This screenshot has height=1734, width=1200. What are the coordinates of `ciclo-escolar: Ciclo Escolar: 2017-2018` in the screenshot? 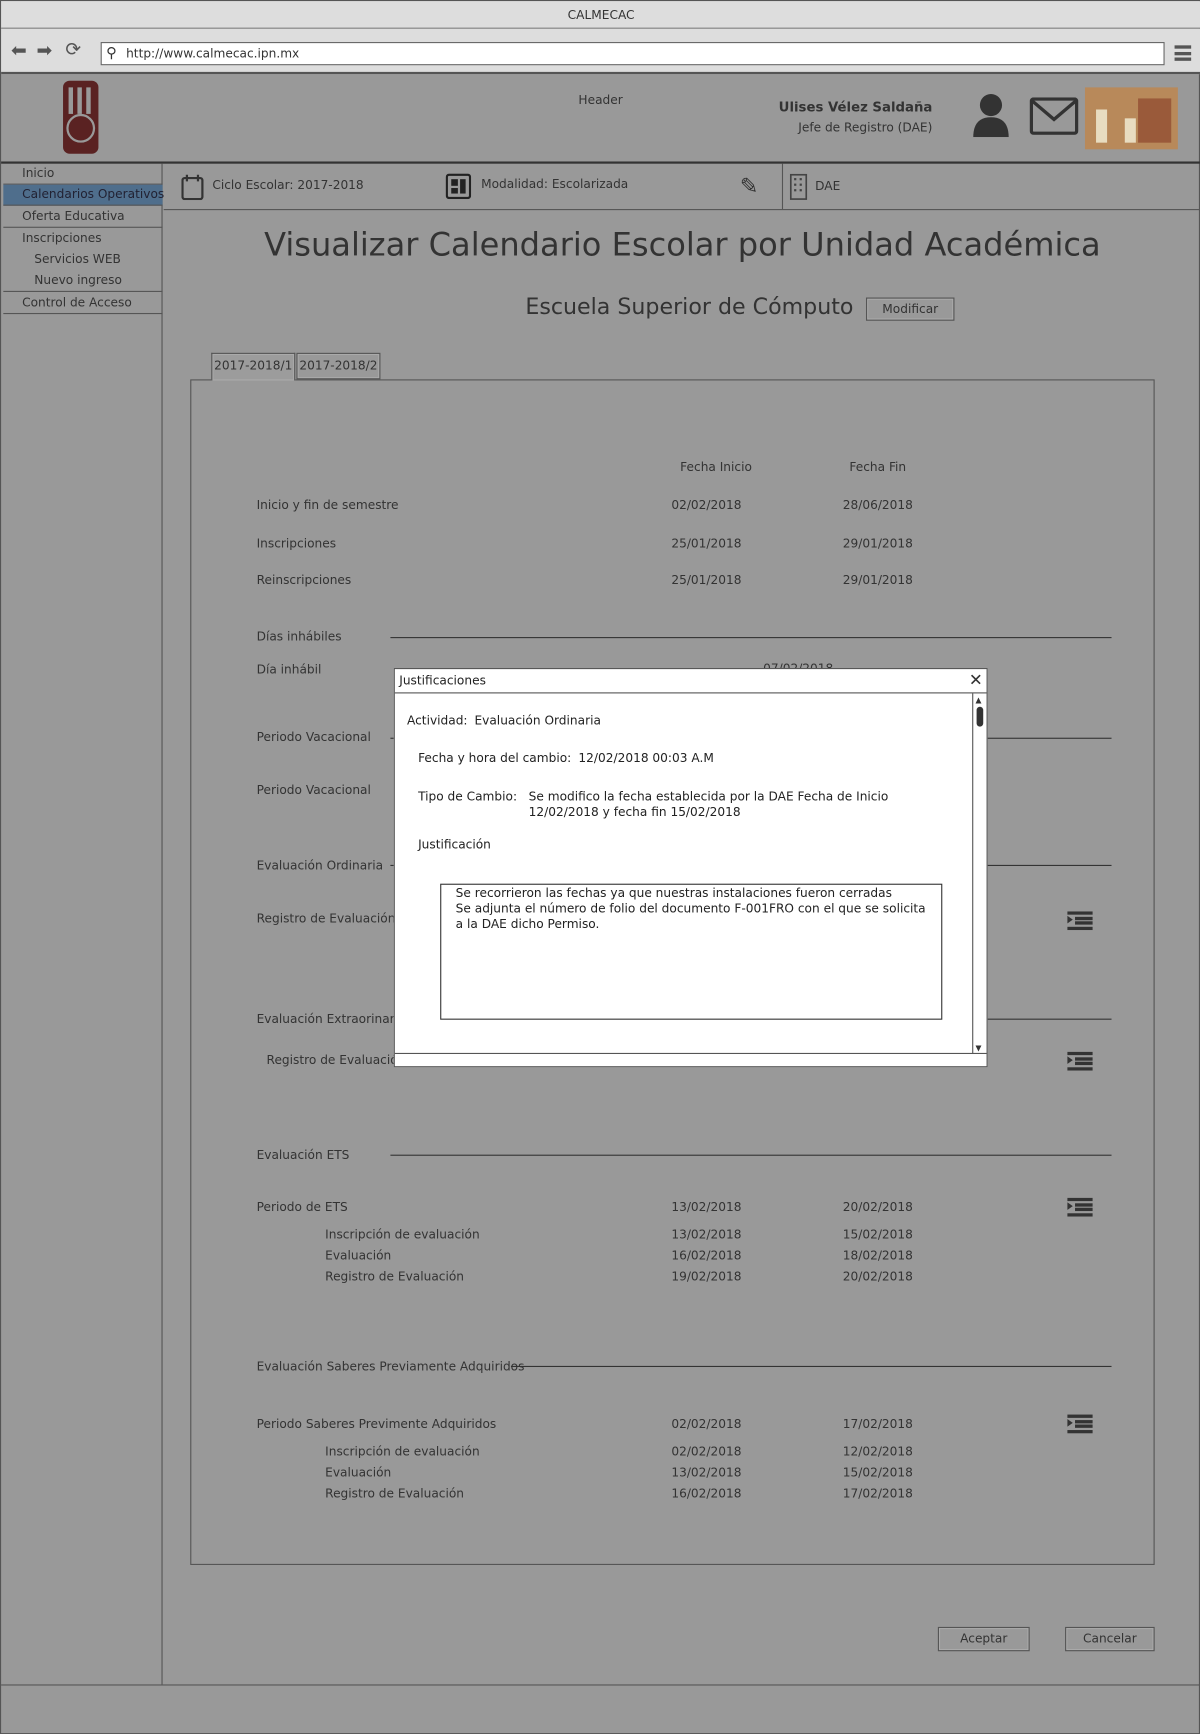 It's located at (288, 185).